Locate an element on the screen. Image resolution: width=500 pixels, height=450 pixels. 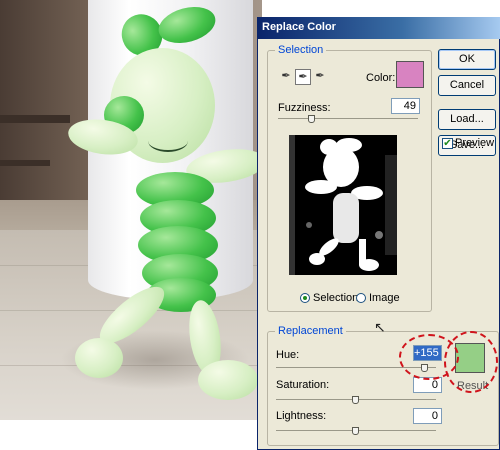
preview-checkbox: ✔ is located at coordinates (447, 143).